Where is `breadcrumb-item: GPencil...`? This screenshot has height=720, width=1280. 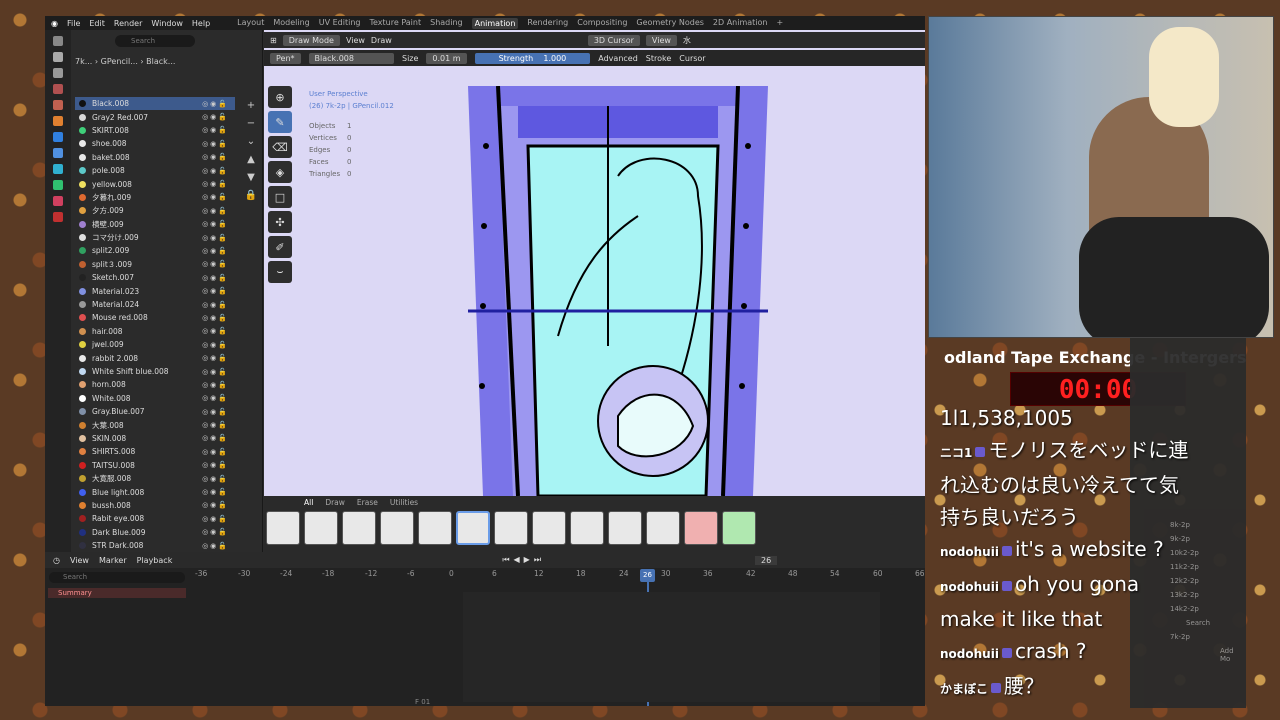 breadcrumb-item: GPencil... is located at coordinates (119, 61).